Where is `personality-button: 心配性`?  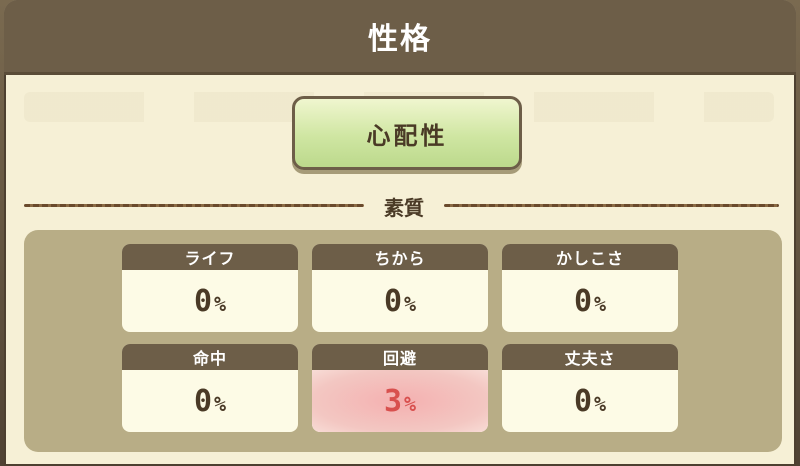 personality-button: 心配性 is located at coordinates (407, 133).